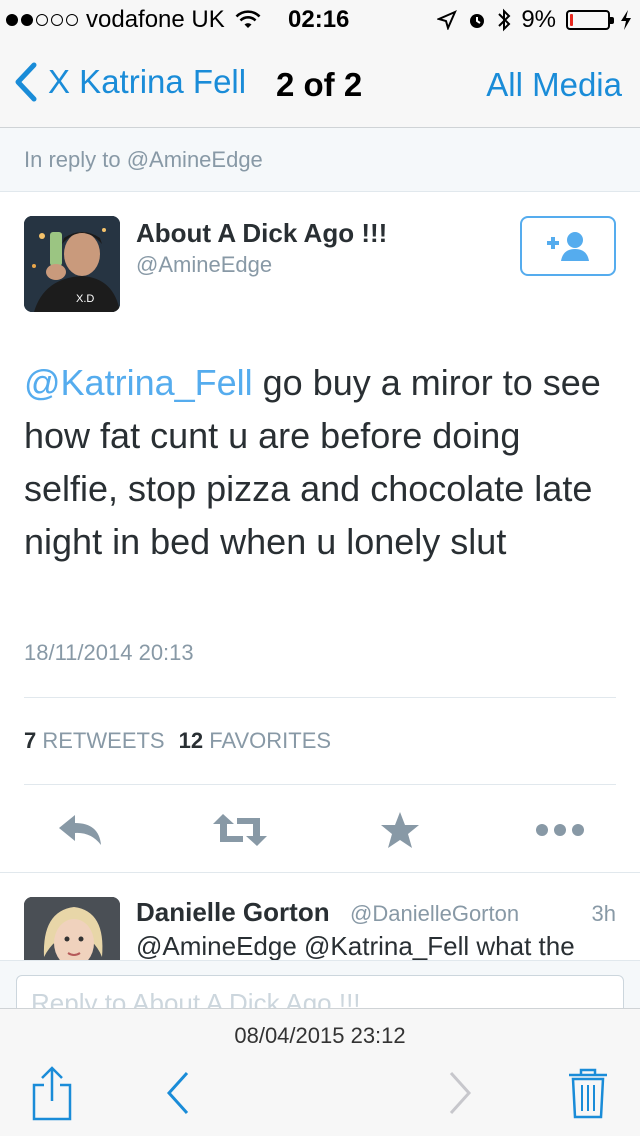 The width and height of the screenshot is (640, 1136). I want to click on battery-level-fill, so click(571, 20).